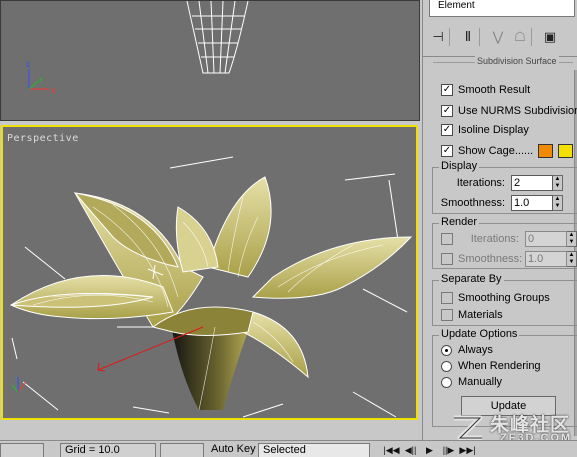  I want to click on key-filter-select: Selected, so click(314, 450).